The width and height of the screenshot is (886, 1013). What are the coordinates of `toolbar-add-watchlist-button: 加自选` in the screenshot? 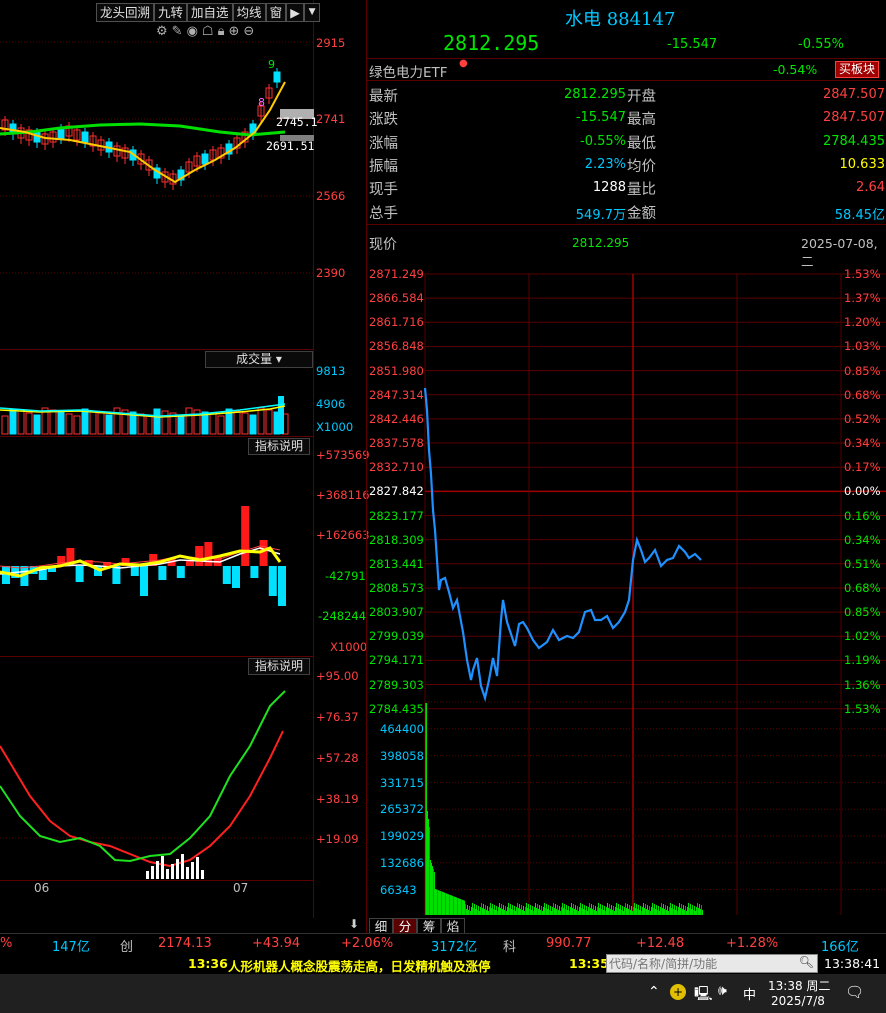 It's located at (210, 12).